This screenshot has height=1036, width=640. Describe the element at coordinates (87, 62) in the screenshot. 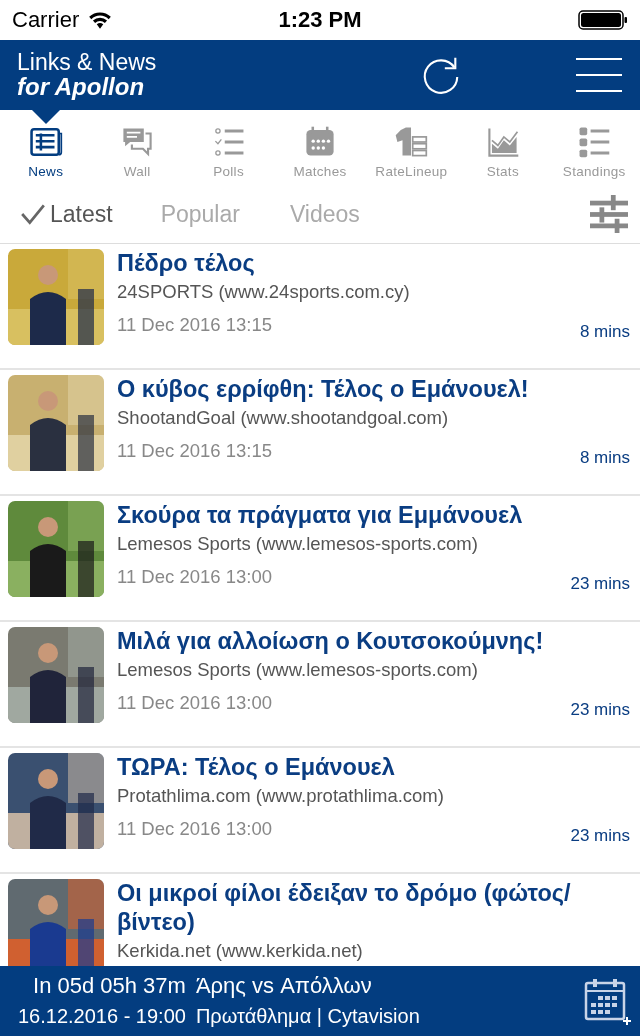

I see `app-title: Links & News` at that location.